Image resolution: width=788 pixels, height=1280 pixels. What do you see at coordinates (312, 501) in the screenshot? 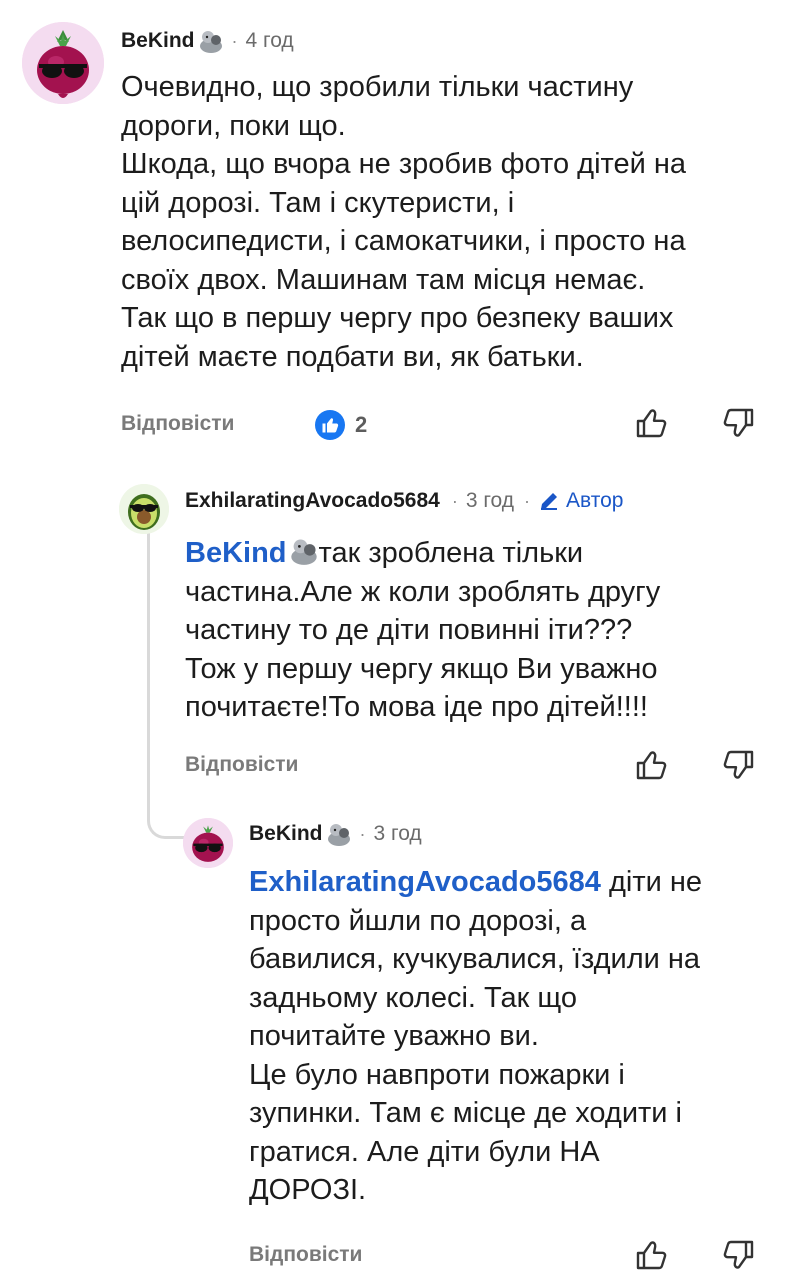
I see `username: ExhilaratingAvocado5684` at bounding box center [312, 501].